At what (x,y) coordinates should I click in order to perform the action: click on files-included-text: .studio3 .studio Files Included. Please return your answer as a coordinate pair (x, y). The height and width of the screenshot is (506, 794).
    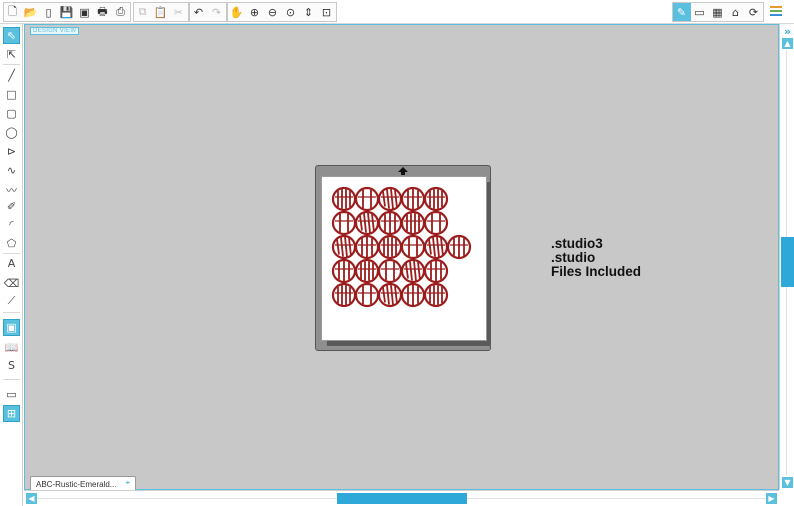
    Looking at the image, I should click on (596, 258).